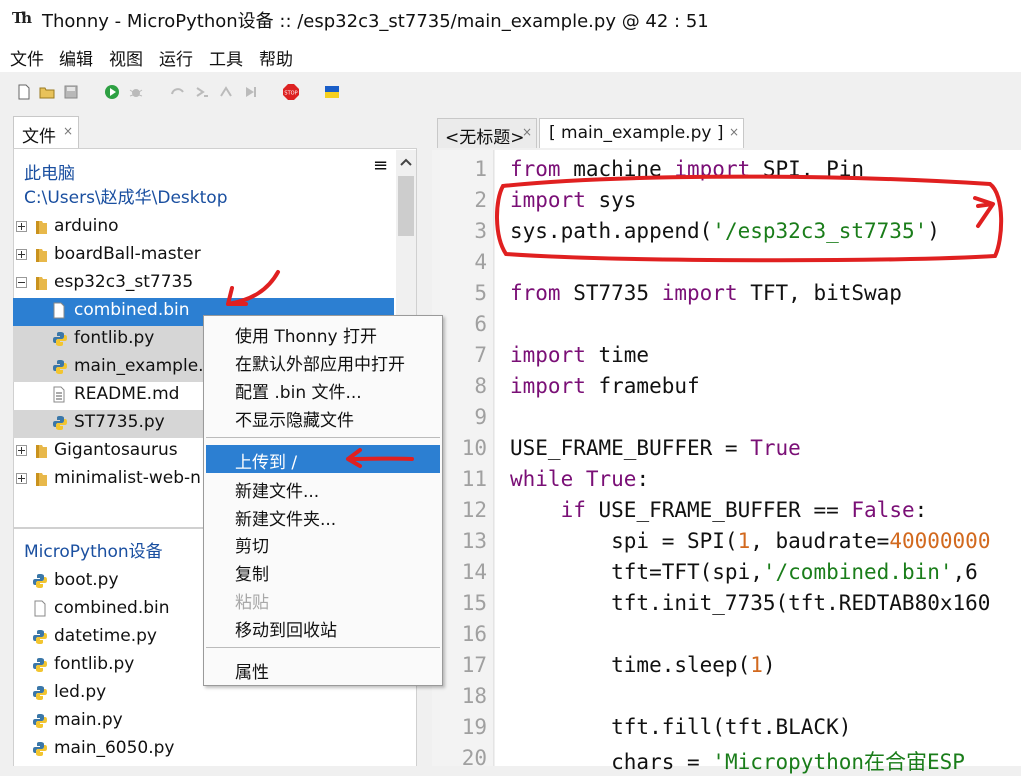 The height and width of the screenshot is (776, 1021). I want to click on svg-text: STOP, so click(290, 94).